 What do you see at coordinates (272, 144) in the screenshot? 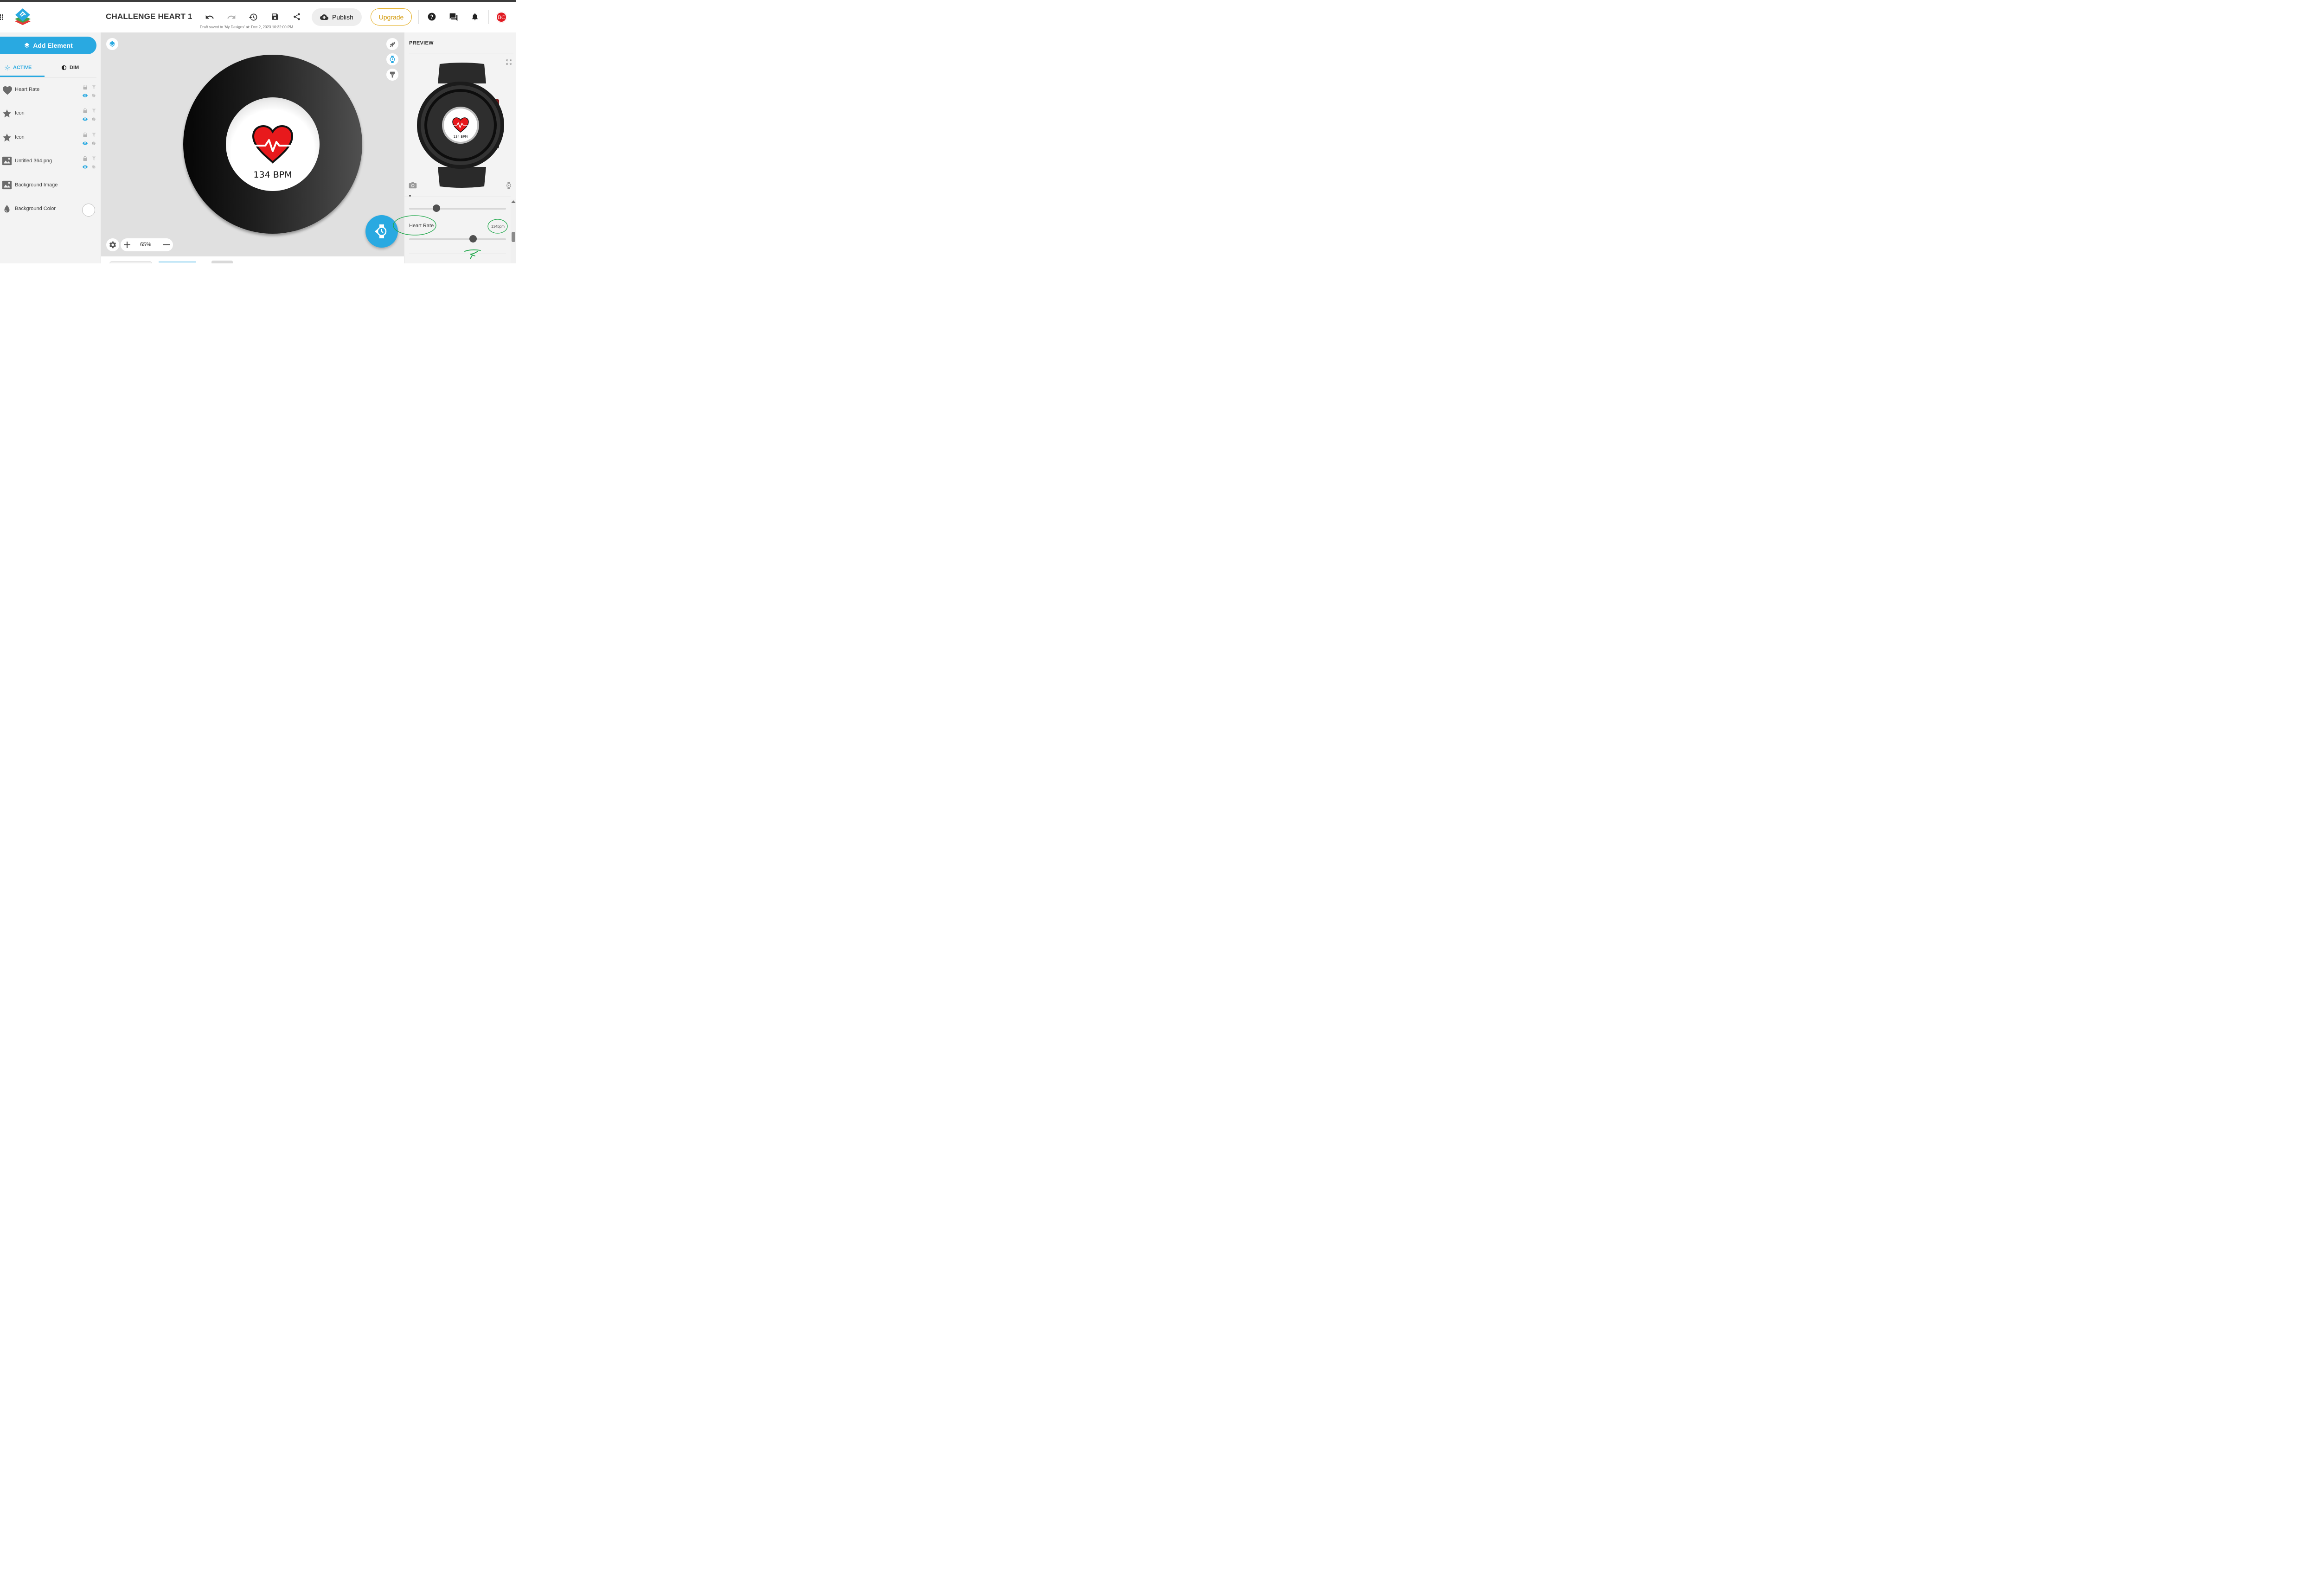
I see `heart-rate-icon` at bounding box center [272, 144].